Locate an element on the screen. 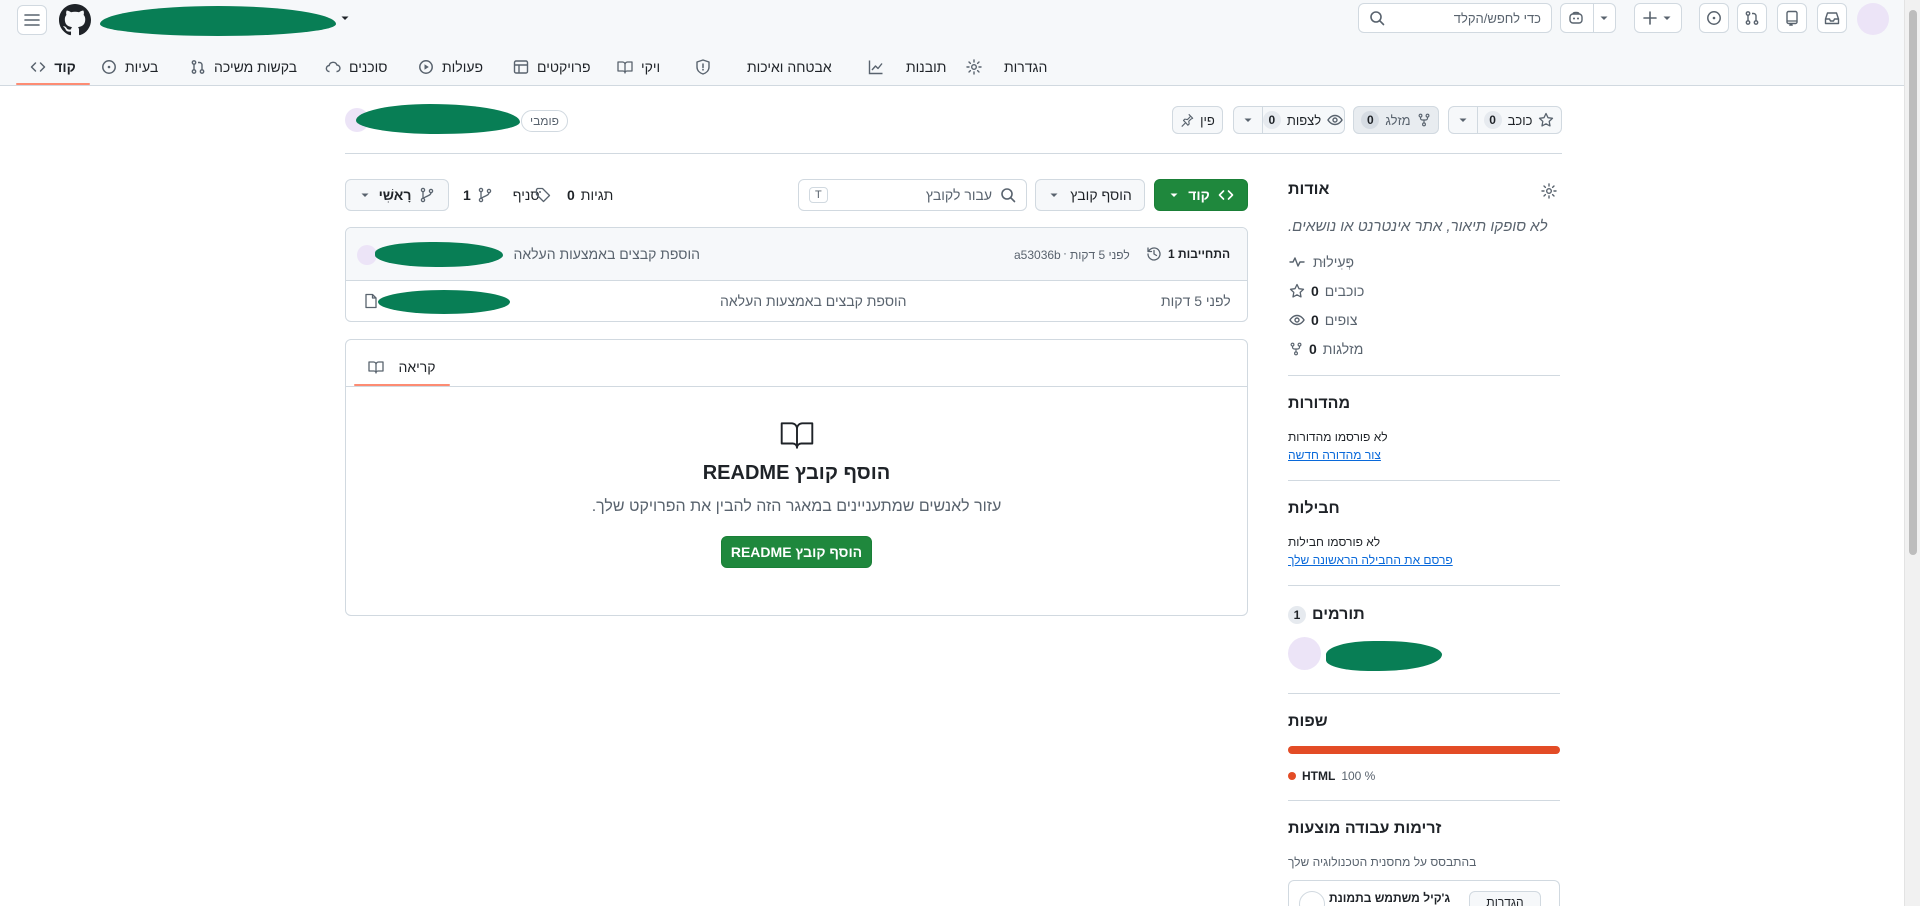 Image resolution: width=1920 pixels, height=906 pixels. tab-settings: הגדרות is located at coordinates (1006, 67).